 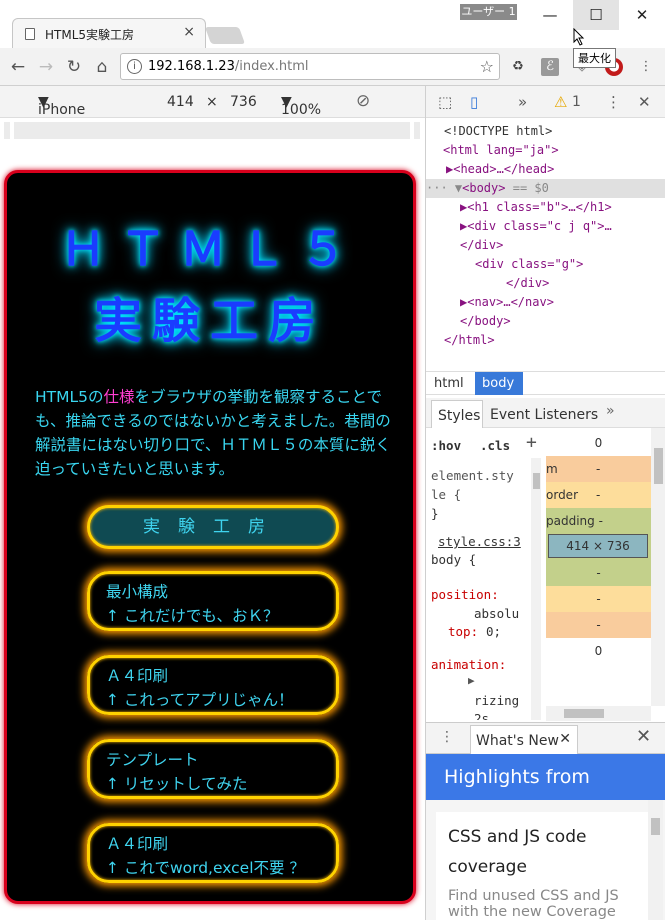 I want to click on dom-div-close: </div>, so click(x=562, y=245).